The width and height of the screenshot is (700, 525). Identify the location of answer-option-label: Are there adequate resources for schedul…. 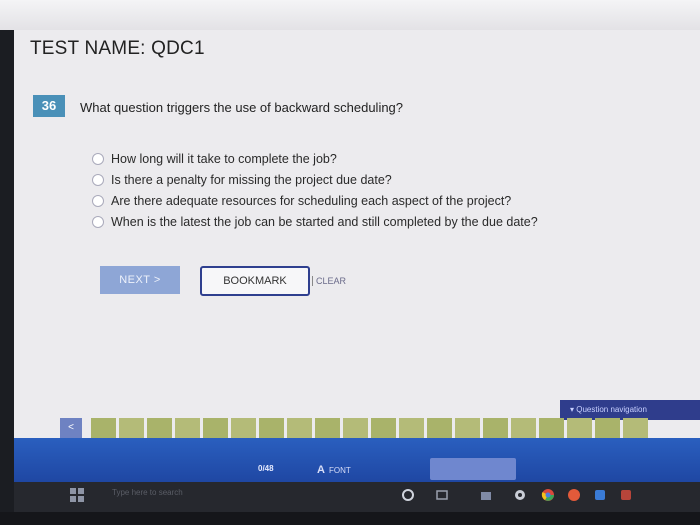
(311, 200).